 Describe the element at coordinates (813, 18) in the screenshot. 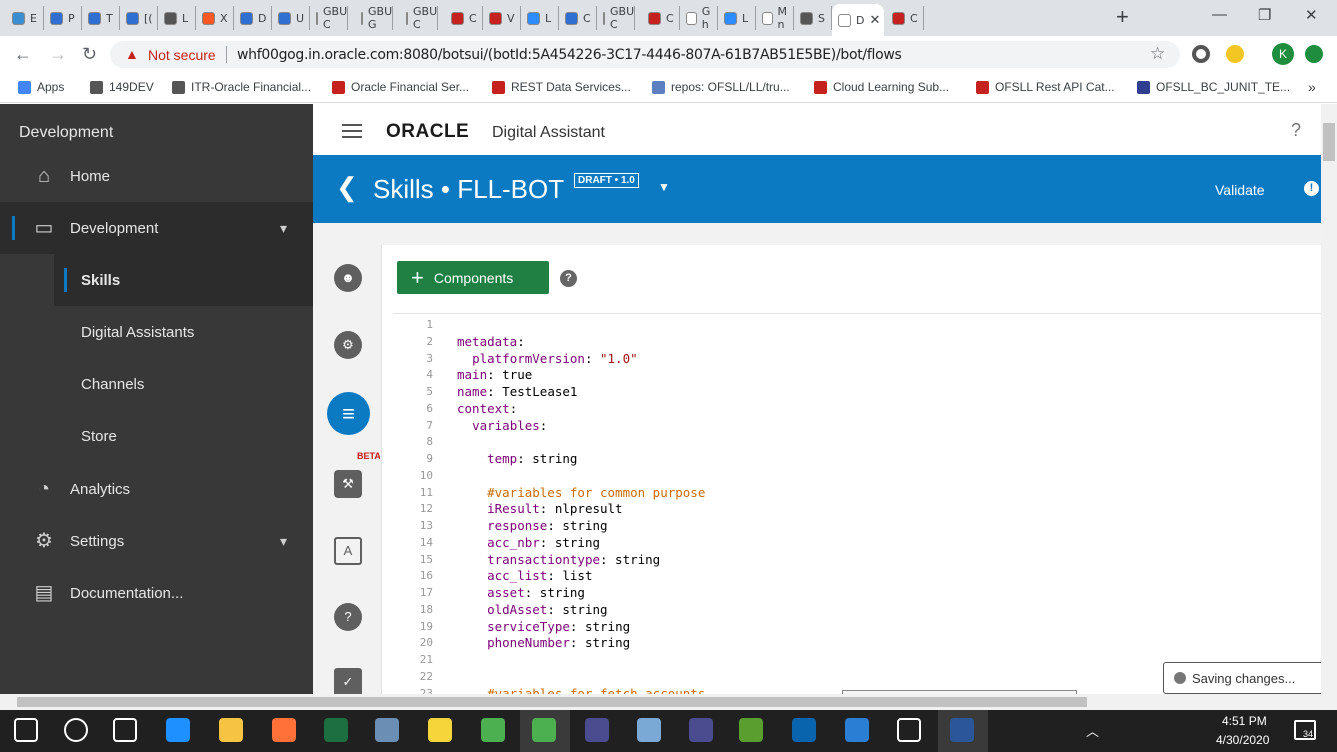

I see `browser-tab: S` at that location.